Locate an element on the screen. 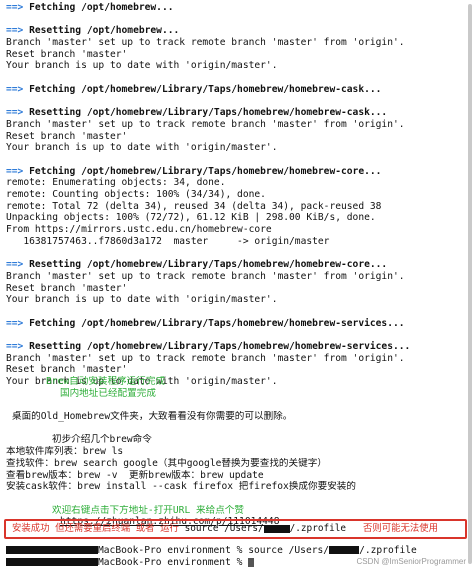 Image resolution: width=474 pixels, height=569 pixels. watermark-text: CSDN @ImSeniorProgrammer is located at coordinates (411, 561).